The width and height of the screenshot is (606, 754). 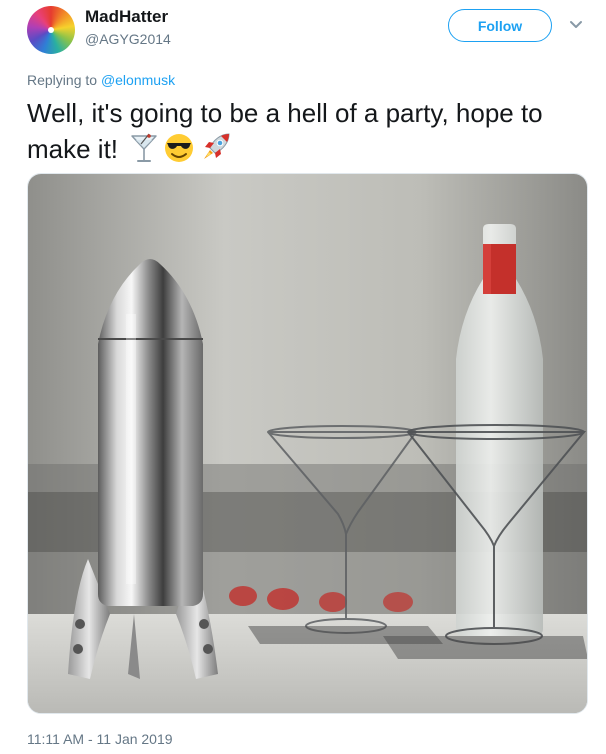 What do you see at coordinates (100, 739) in the screenshot?
I see `tweet-timestamp: 11:11 AM - 11 Jan 2019` at bounding box center [100, 739].